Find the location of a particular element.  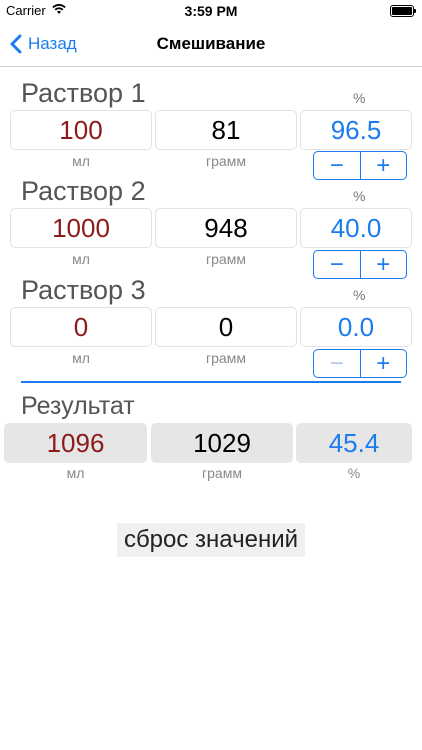

result-gram-value: 1029 is located at coordinates (222, 443).